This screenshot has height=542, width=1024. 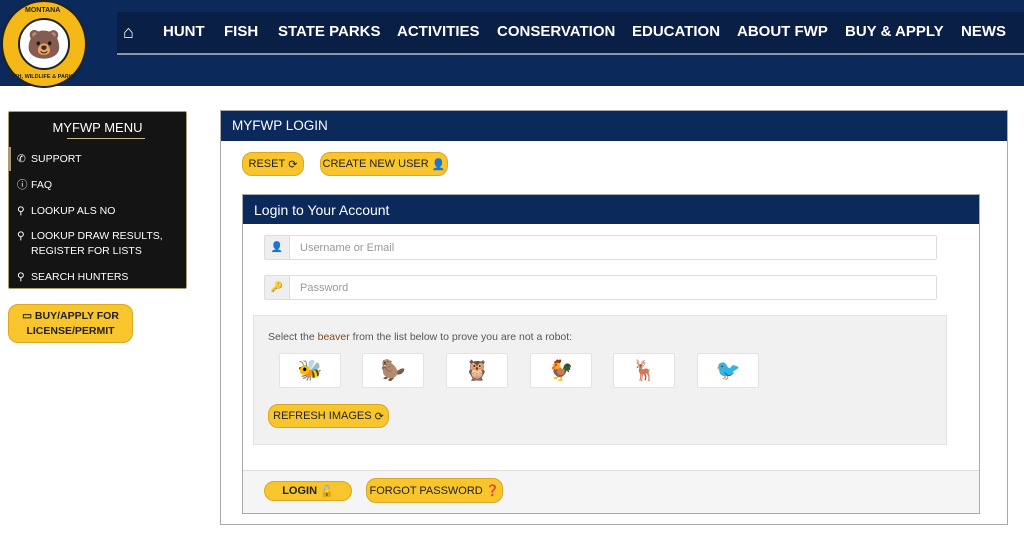 What do you see at coordinates (128, 32) in the screenshot?
I see `home-icon: ⌂` at bounding box center [128, 32].